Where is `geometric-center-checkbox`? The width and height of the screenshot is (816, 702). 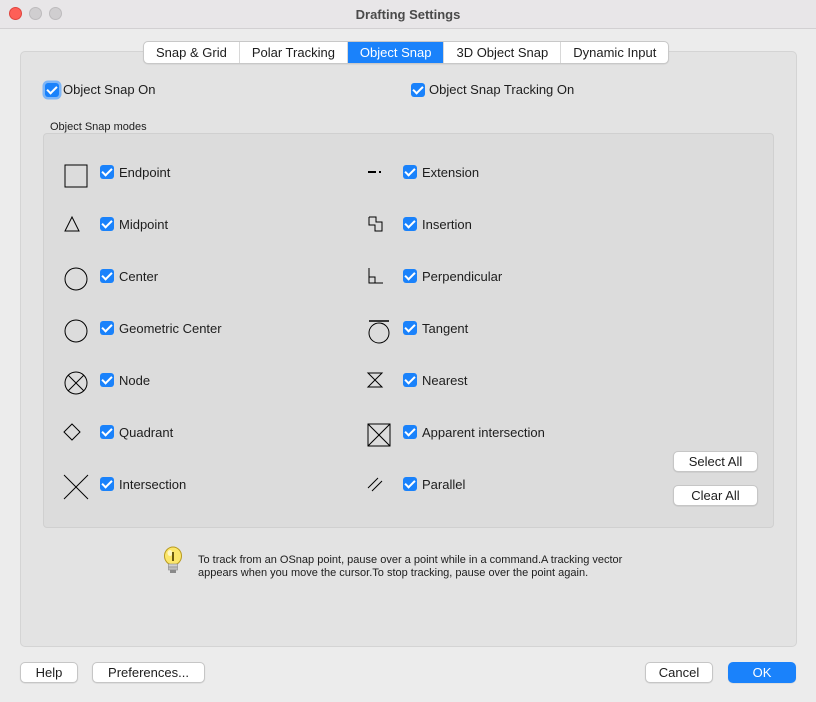
geometric-center-checkbox is located at coordinates (107, 328).